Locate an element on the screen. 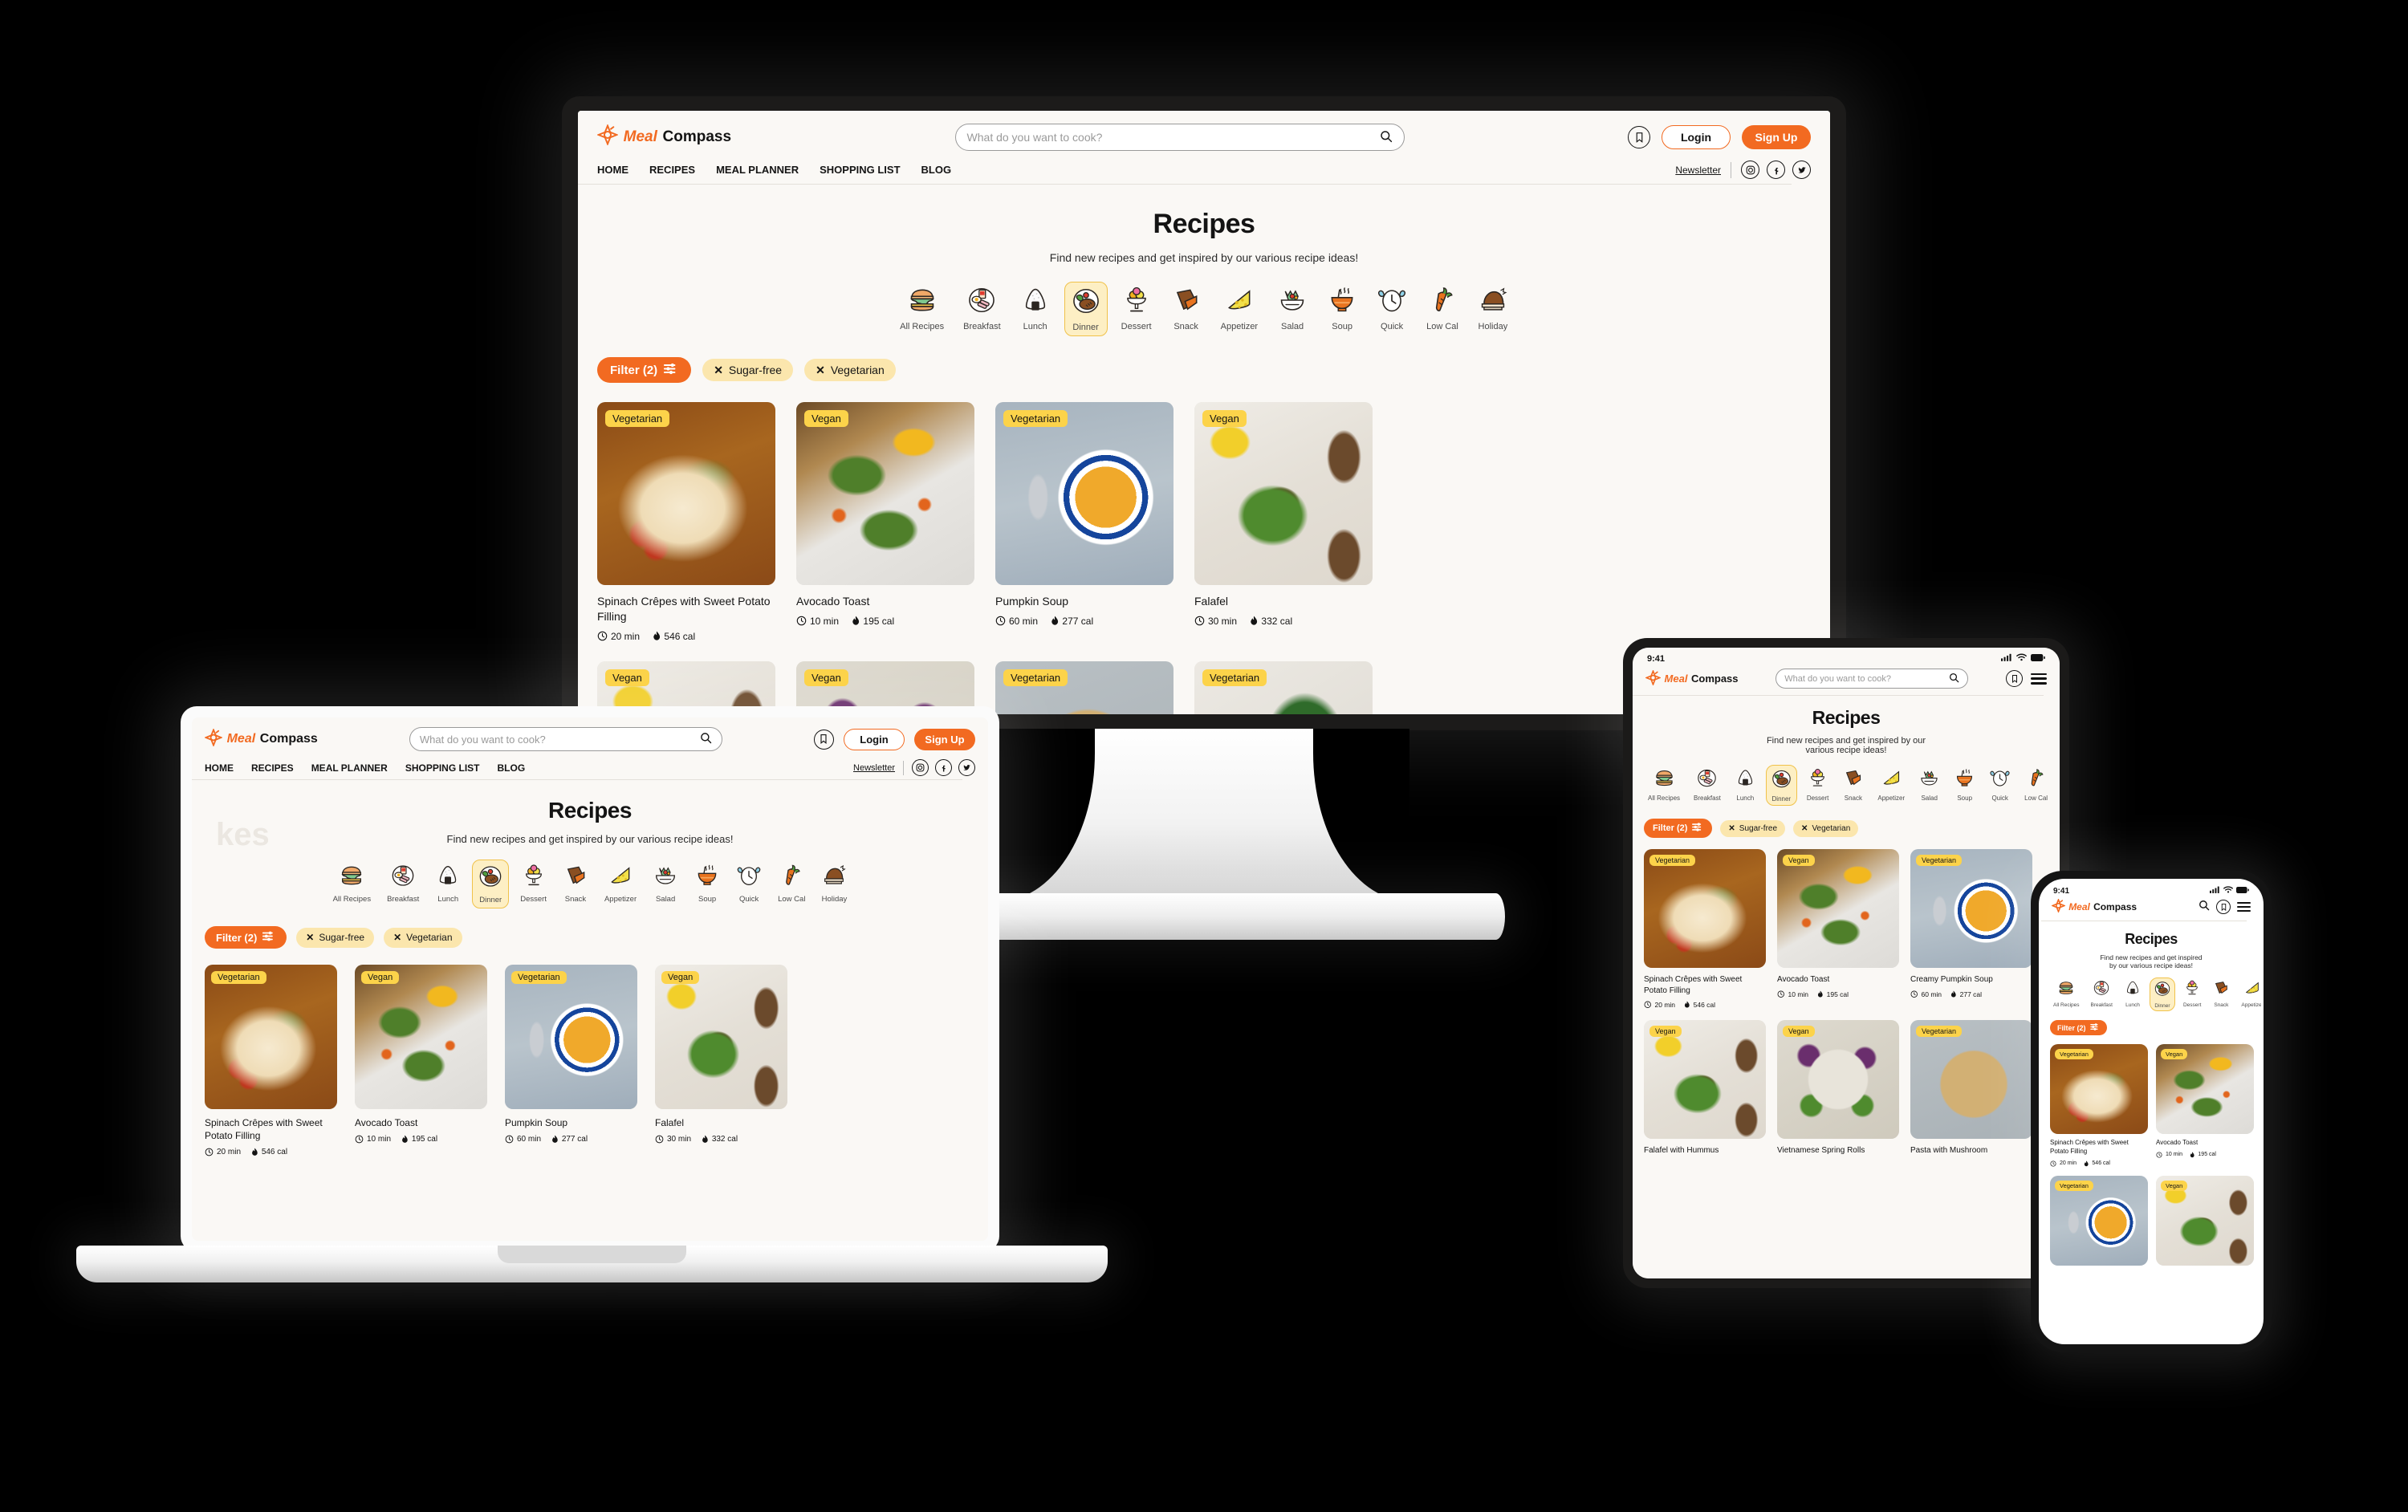 The height and width of the screenshot is (1512, 2408). recipe-card: Vegetarian Pasta with Mushroom is located at coordinates (1971, 1088).